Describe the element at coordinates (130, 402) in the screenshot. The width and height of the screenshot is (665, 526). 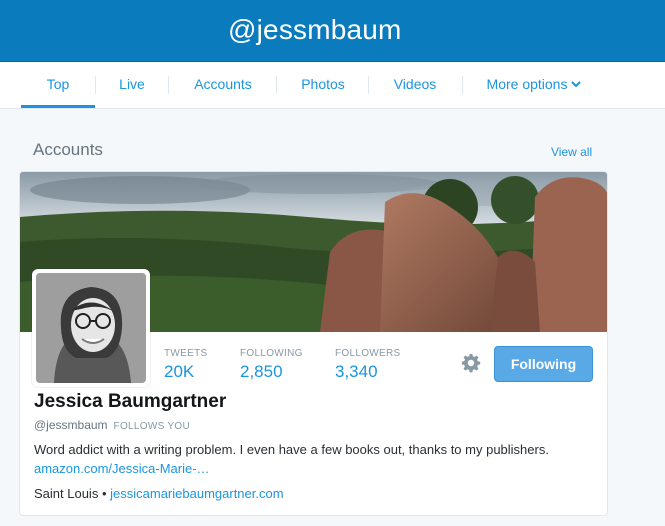
I see `profile-name: Jessica Baumgartner` at that location.